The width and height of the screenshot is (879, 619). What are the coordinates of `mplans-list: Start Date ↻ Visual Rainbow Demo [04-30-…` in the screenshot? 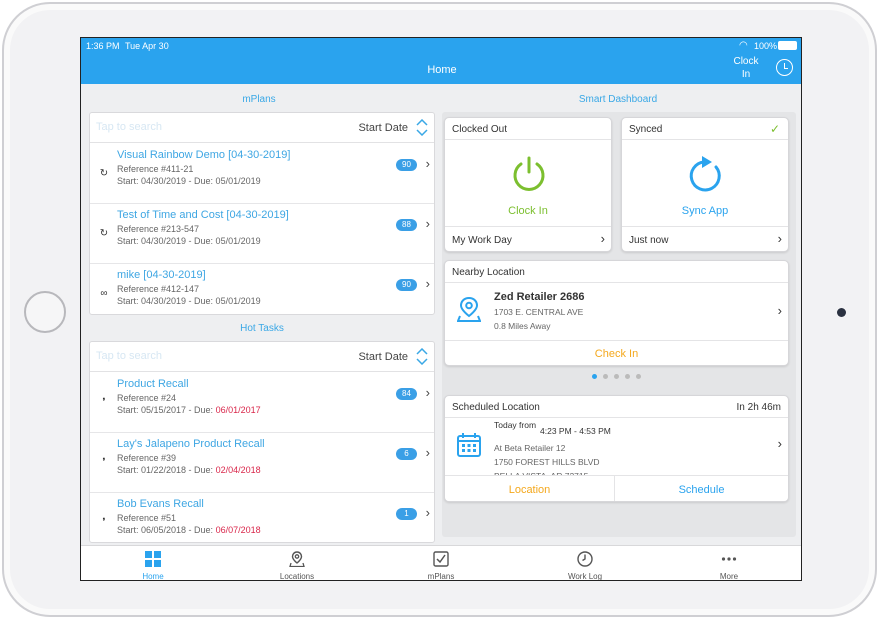 It's located at (262, 213).